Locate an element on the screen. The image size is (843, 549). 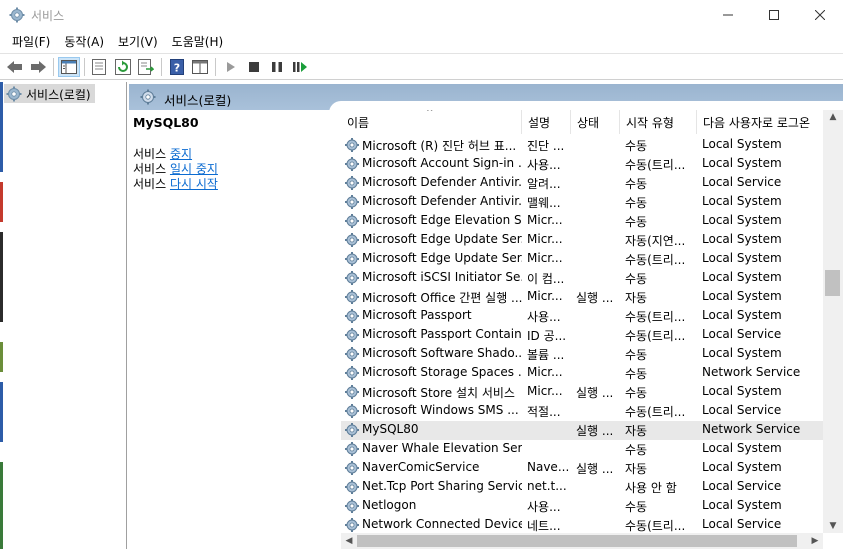
menu-file: 파일(F) is located at coordinates (31, 41).